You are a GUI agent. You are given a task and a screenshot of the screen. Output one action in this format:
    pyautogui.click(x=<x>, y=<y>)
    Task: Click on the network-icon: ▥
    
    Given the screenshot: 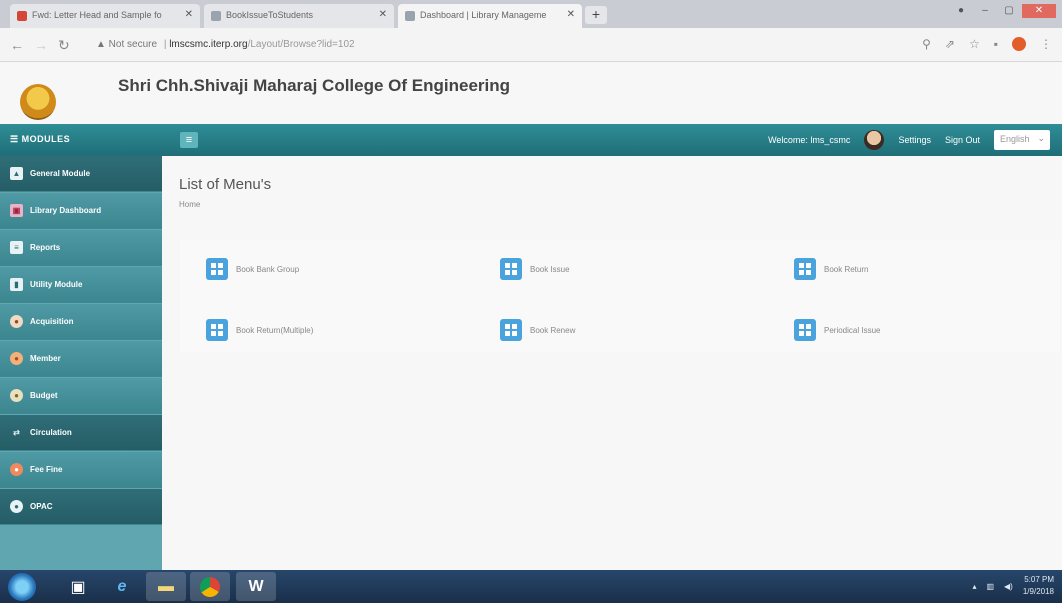 What is the action you would take?
    pyautogui.click(x=990, y=586)
    